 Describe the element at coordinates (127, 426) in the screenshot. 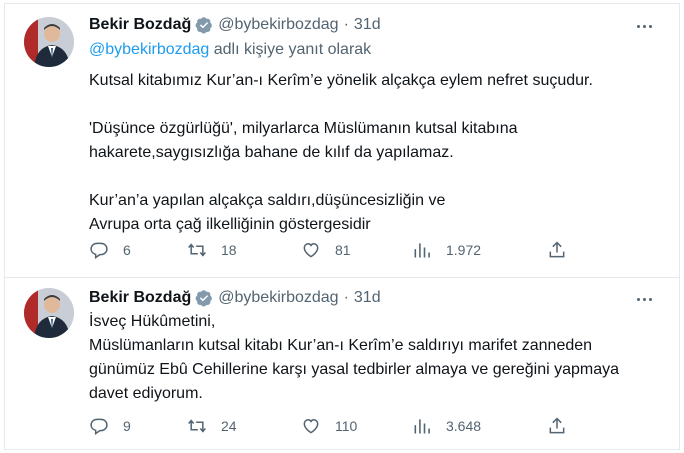

I see `reply-count: 9` at that location.